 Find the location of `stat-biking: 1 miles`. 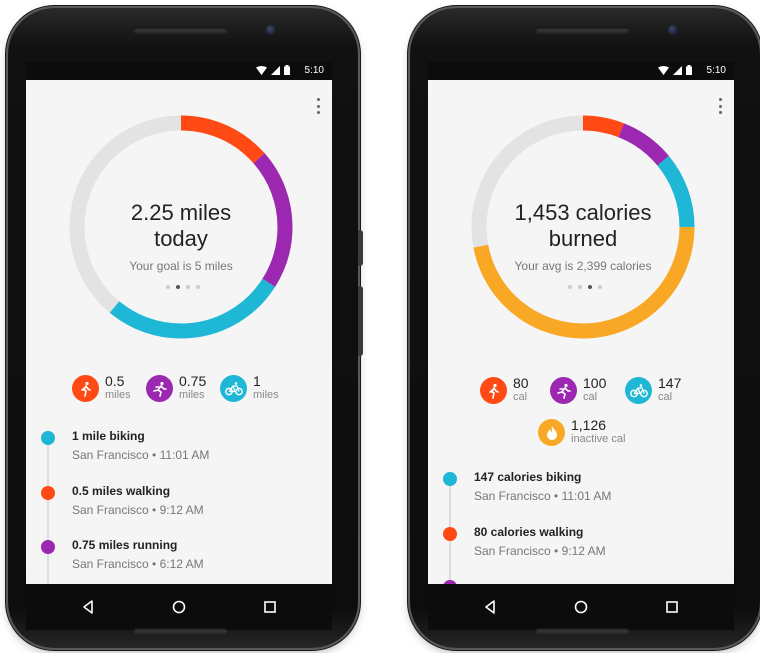

stat-biking: 1 miles is located at coordinates (249, 388).